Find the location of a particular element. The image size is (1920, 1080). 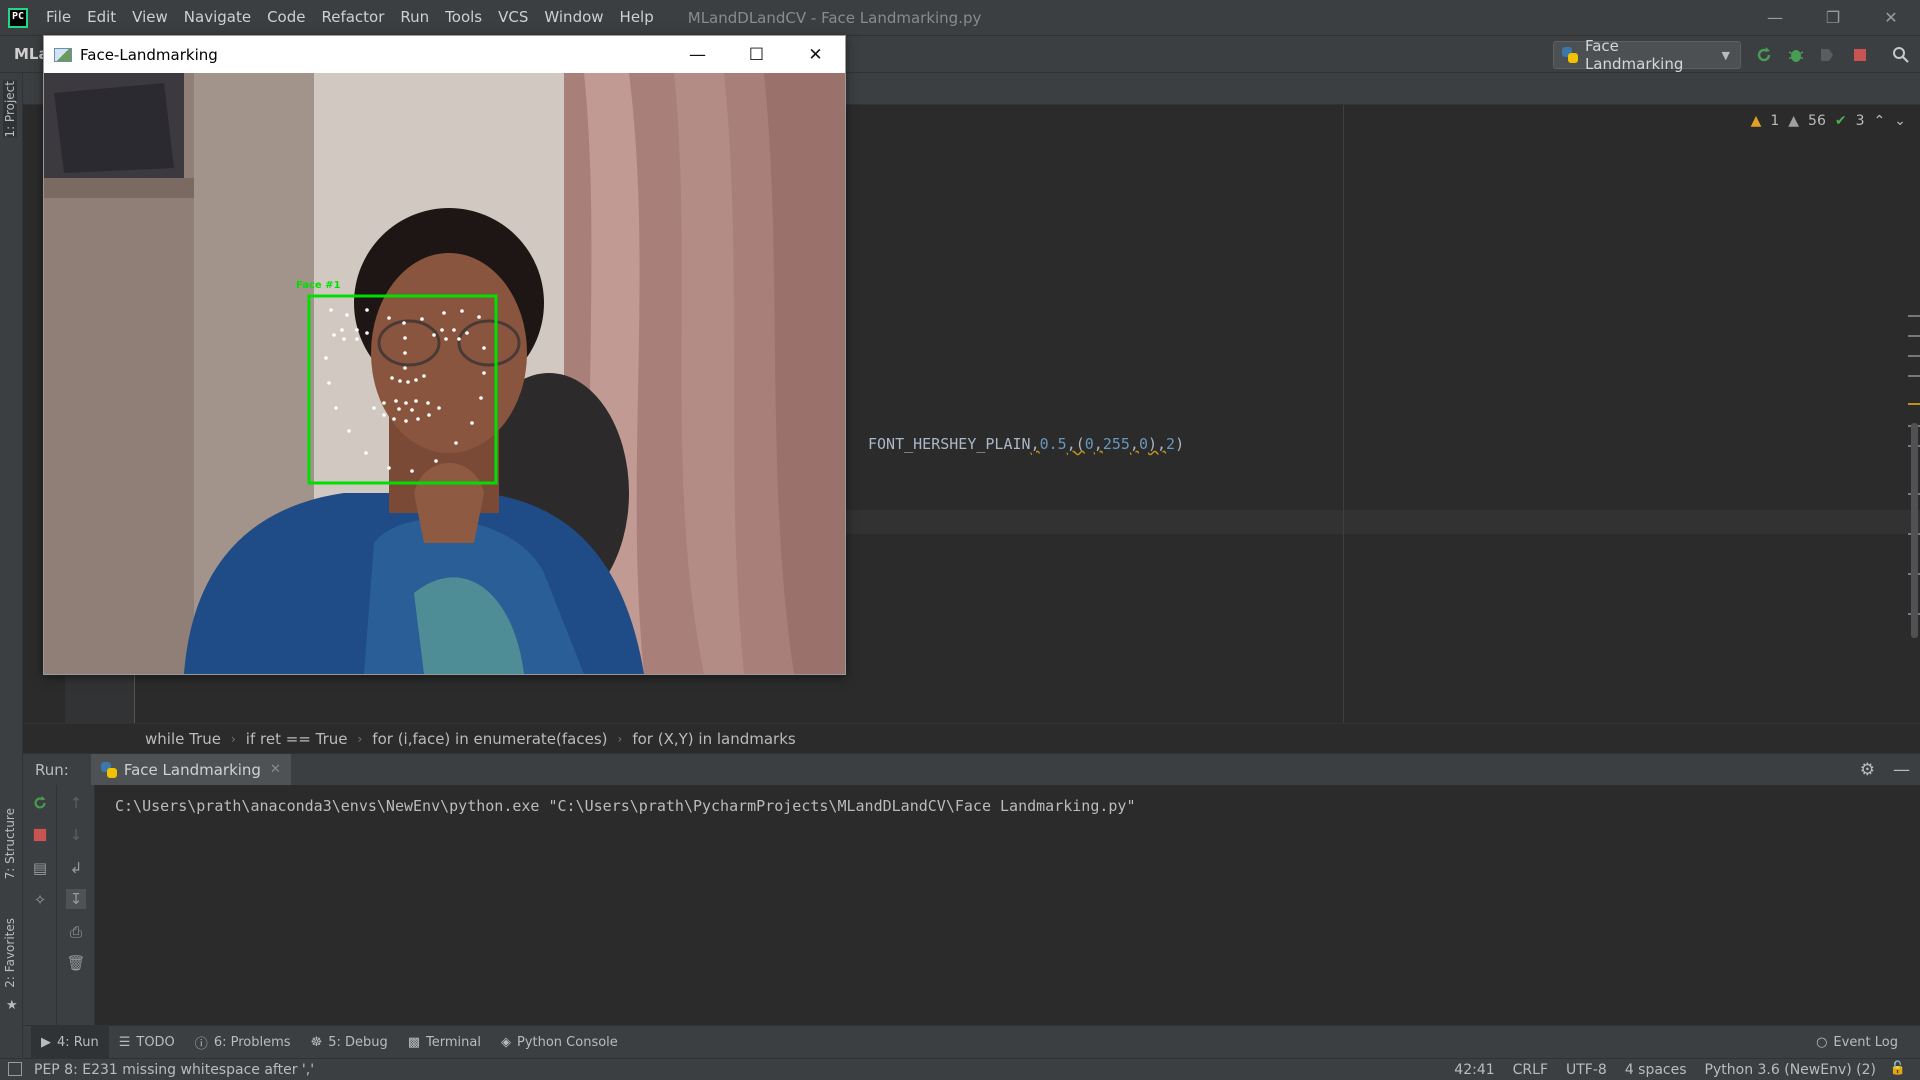

arrow-down-icon: ↓ is located at coordinates (76, 835).